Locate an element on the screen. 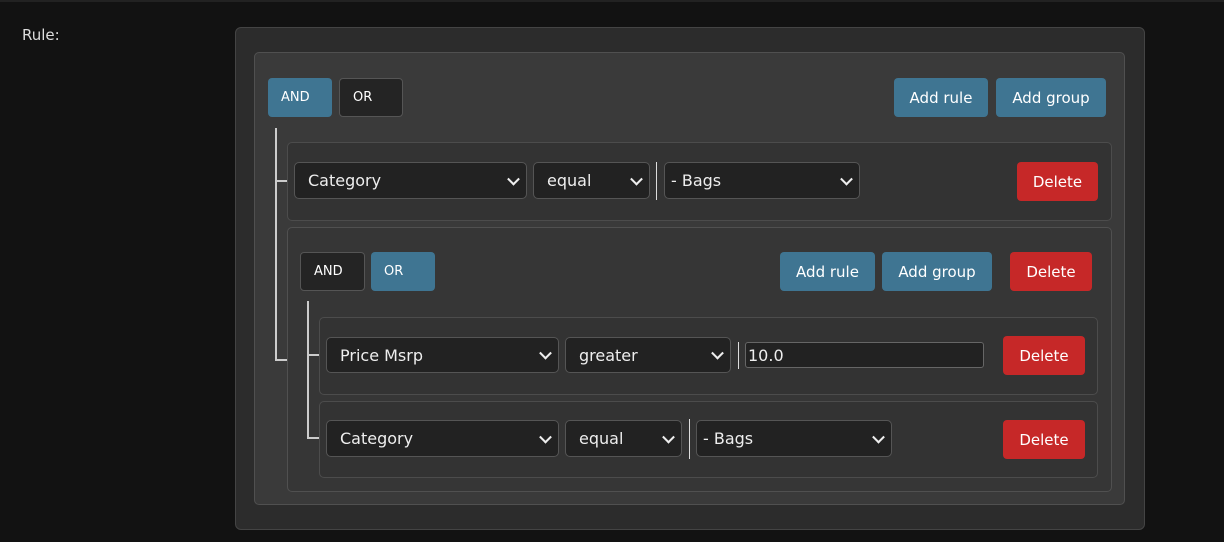 This screenshot has height=542, width=1224. root-add-rule-button: Add rule is located at coordinates (941, 97).